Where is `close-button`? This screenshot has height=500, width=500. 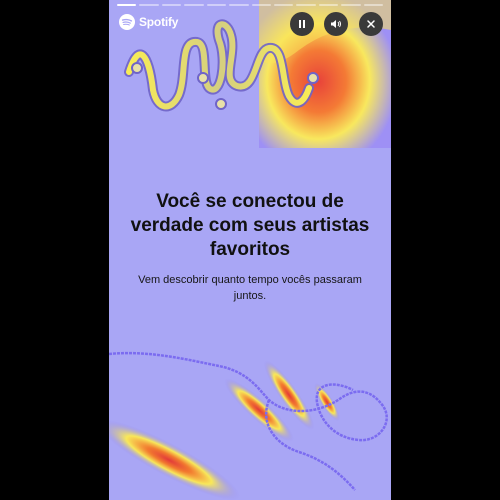
close-button is located at coordinates (371, 24).